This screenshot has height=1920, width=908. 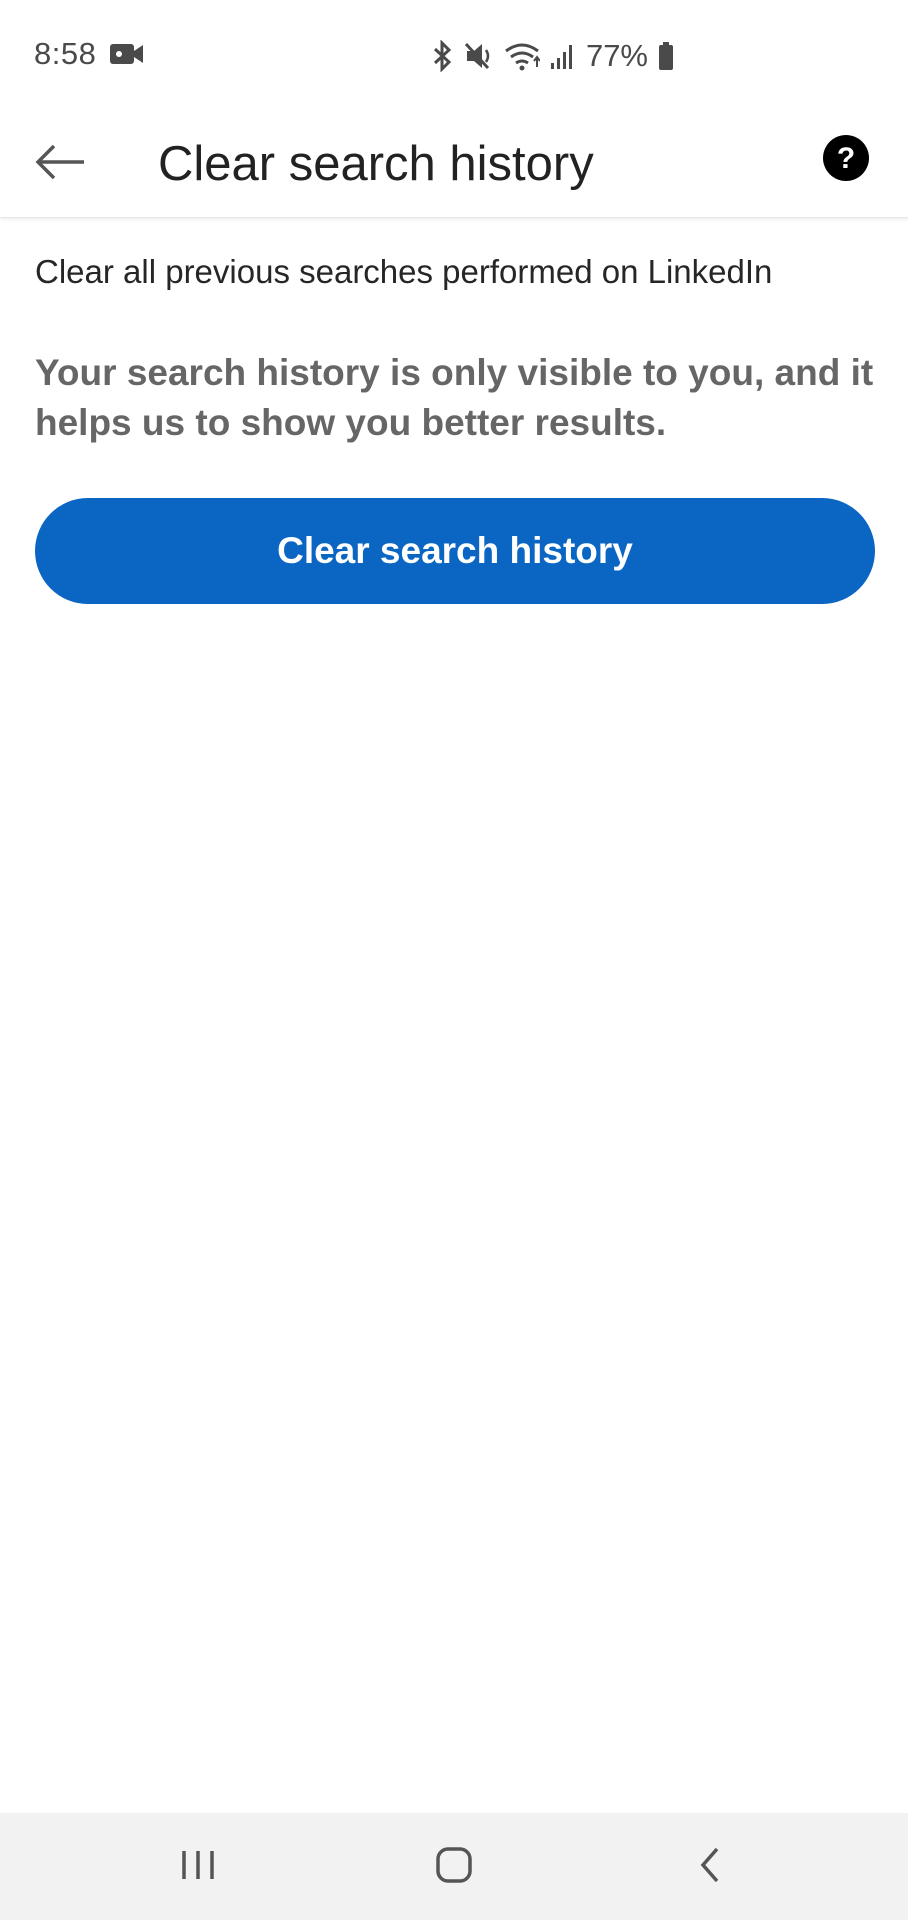 I want to click on battery-icon, so click(x=666, y=56).